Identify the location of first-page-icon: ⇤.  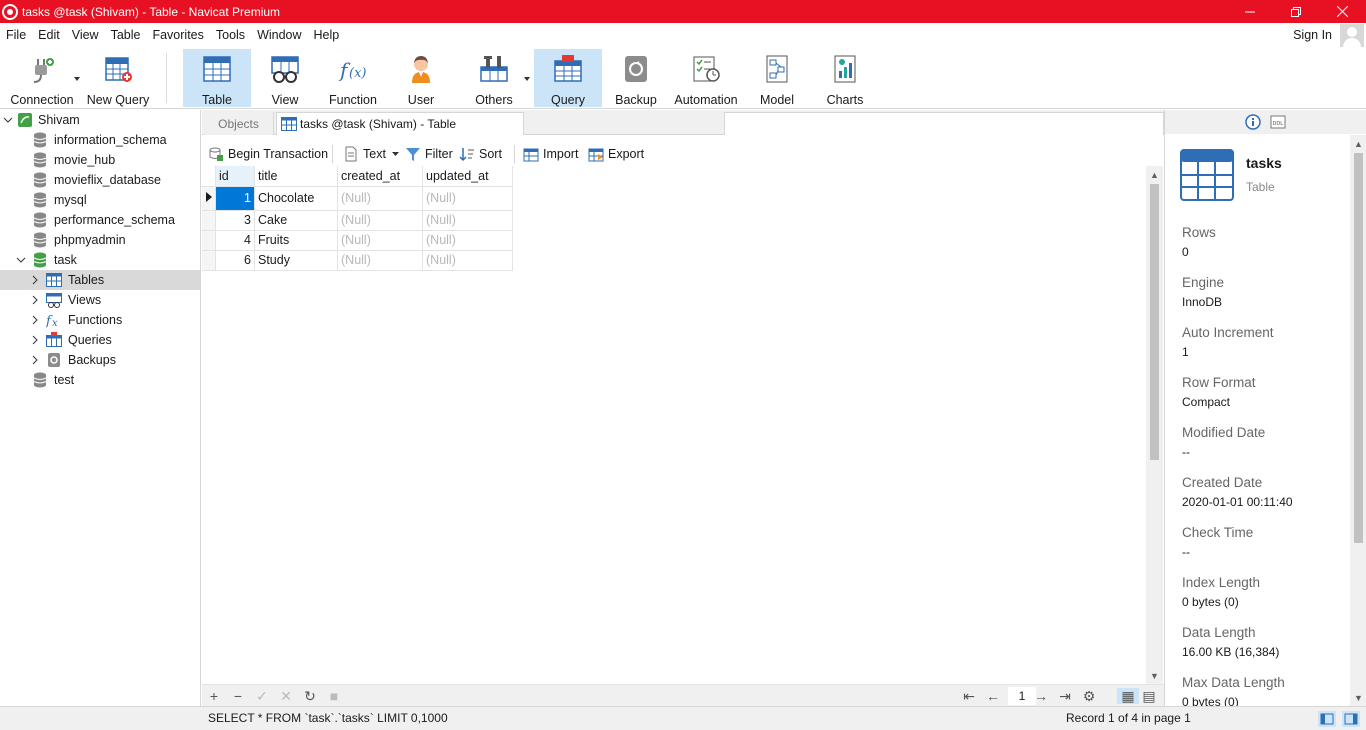
(969, 696).